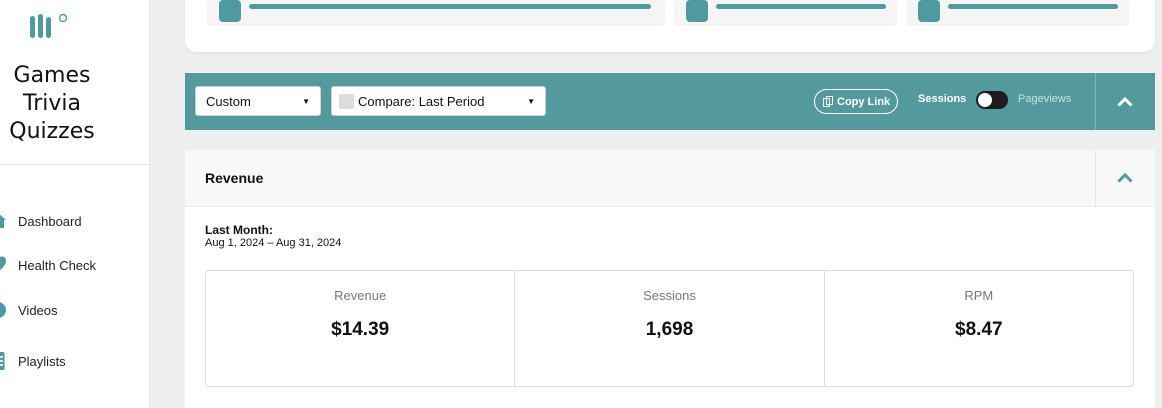 This screenshot has height=408, width=1162. Describe the element at coordinates (49, 25) in the screenshot. I see `brand-logo-icon` at that location.